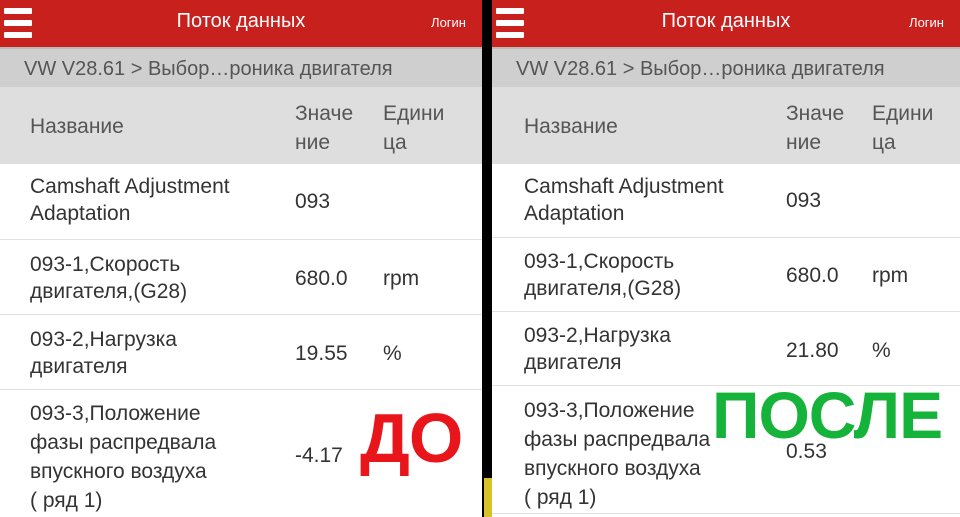 This screenshot has width=960, height=517. What do you see at coordinates (827, 415) in the screenshot?
I see `after-label: ПОСЛЕ` at bounding box center [827, 415].